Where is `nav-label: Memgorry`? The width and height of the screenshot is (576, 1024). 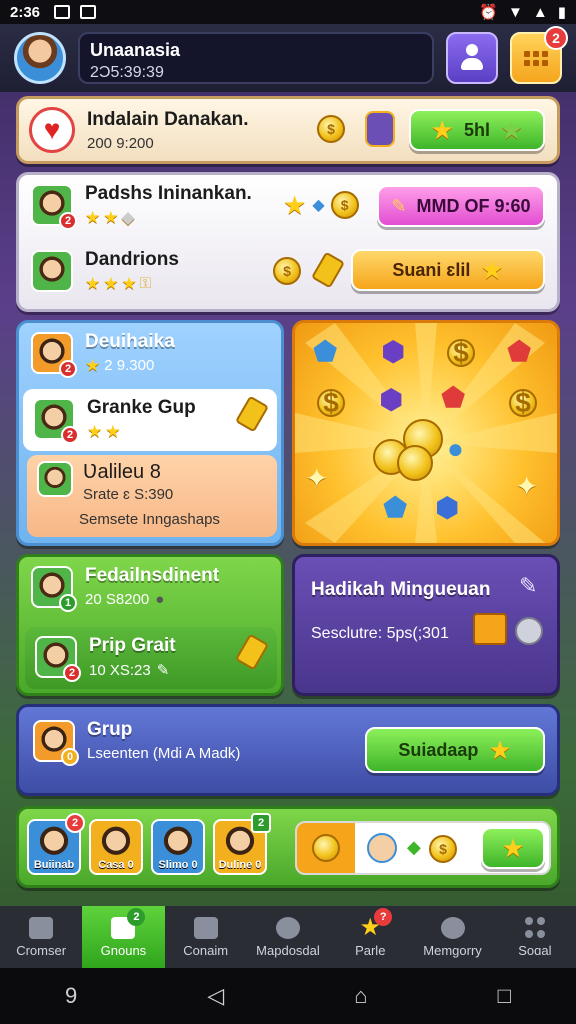
nav-label: Memgorry is located at coordinates (452, 950).